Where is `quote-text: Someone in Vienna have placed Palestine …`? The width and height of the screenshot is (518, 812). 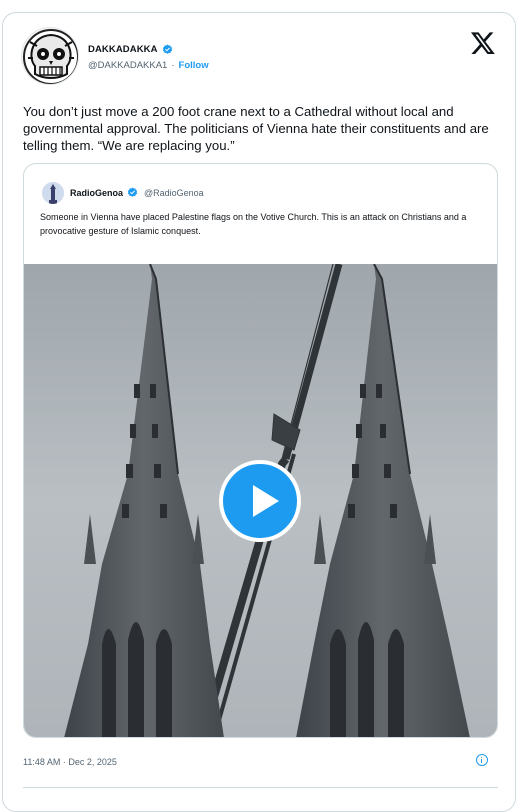 quote-text: Someone in Vienna have placed Palestine … is located at coordinates (253, 224).